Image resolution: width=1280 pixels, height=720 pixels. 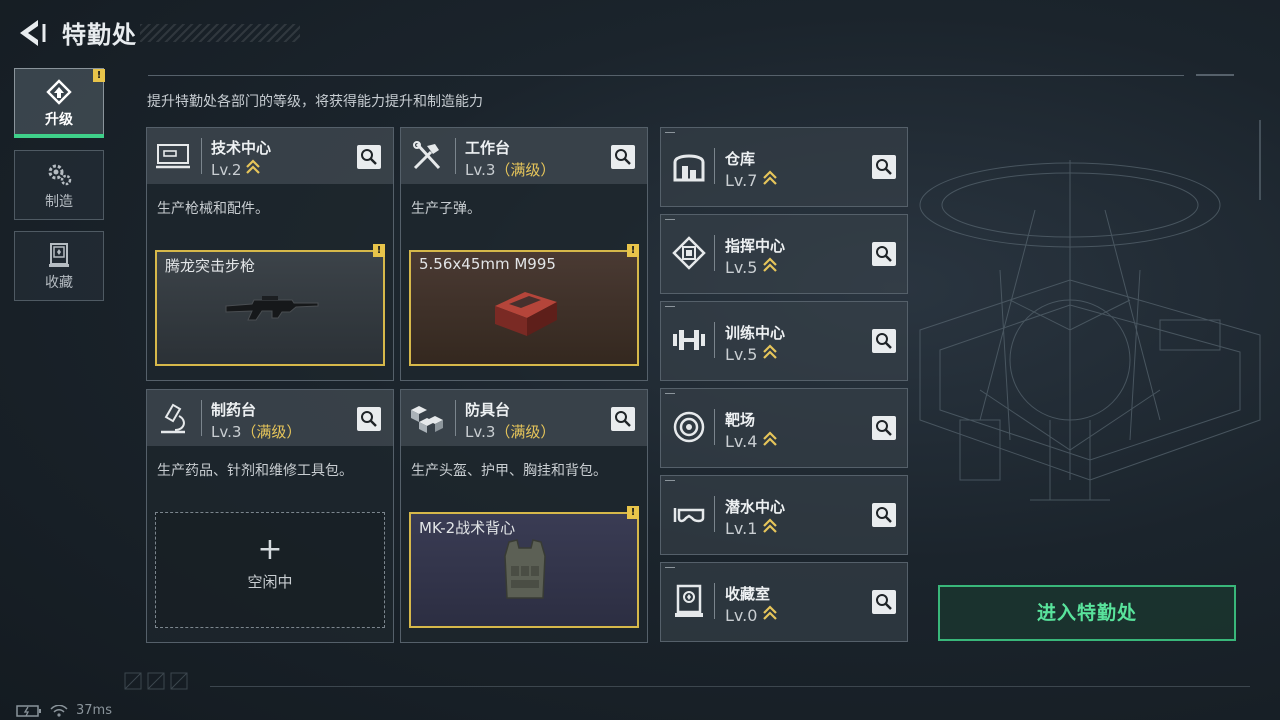 I want to click on vault-icon, so click(x=689, y=600).